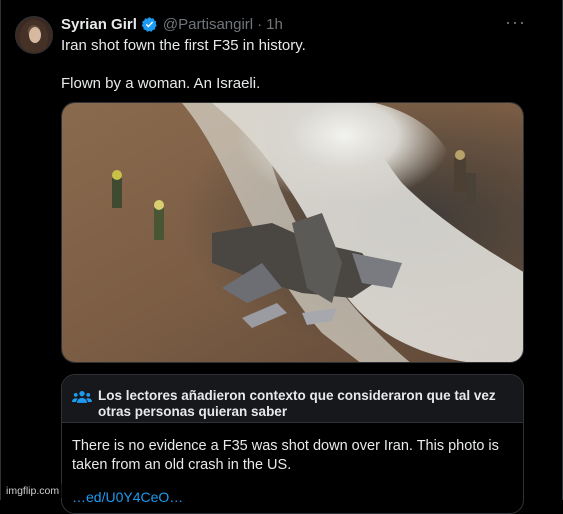 This screenshot has width=563, height=514. What do you see at coordinates (99, 24) in the screenshot?
I see `author-name: Syrian Girl` at bounding box center [99, 24].